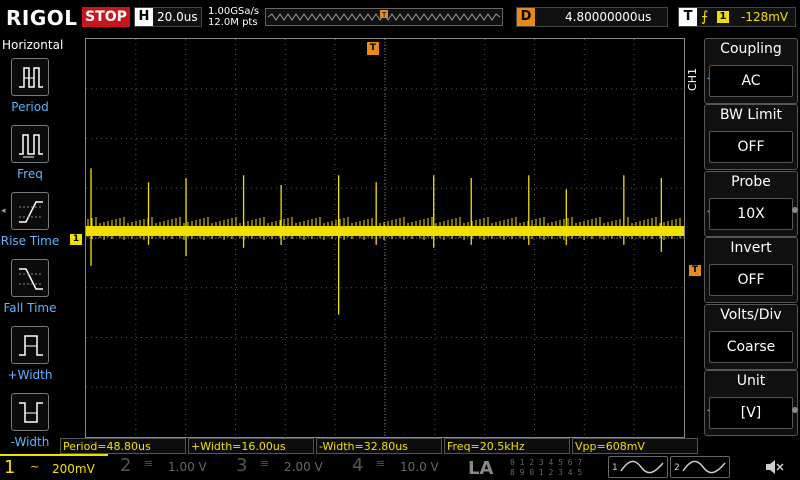 The height and width of the screenshot is (480, 800). Describe the element at coordinates (10, 467) in the screenshot. I see `ch1-number: 1` at that location.